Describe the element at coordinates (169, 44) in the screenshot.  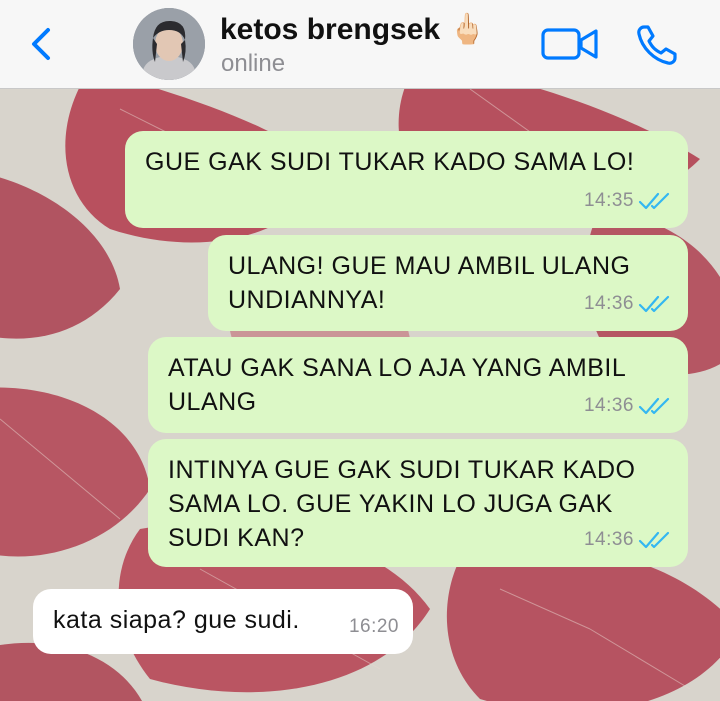
I see `avatar` at that location.